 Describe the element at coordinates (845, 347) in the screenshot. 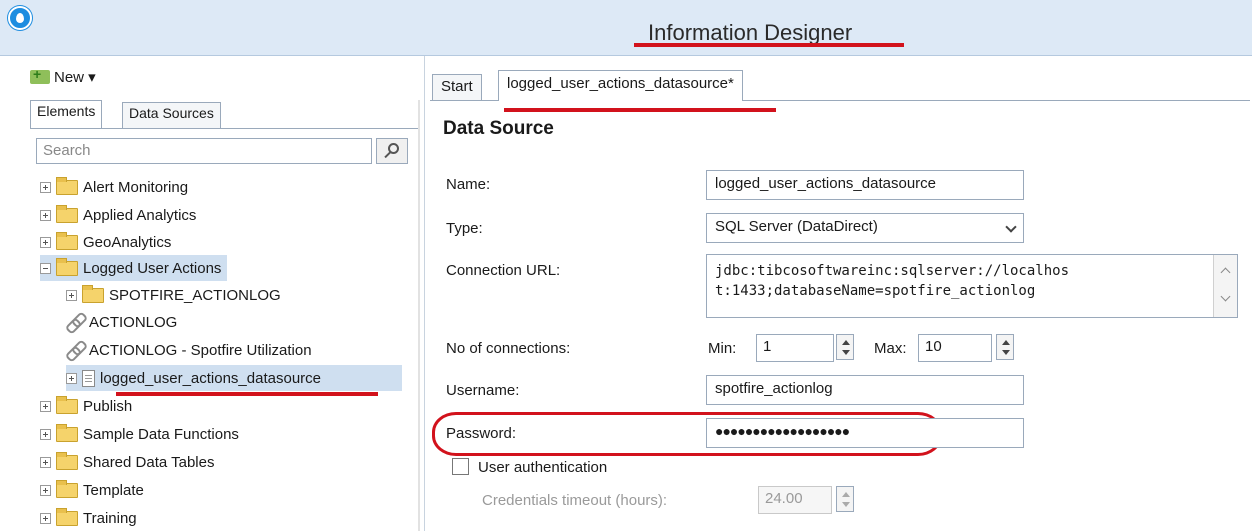

I see `min-stepper` at that location.